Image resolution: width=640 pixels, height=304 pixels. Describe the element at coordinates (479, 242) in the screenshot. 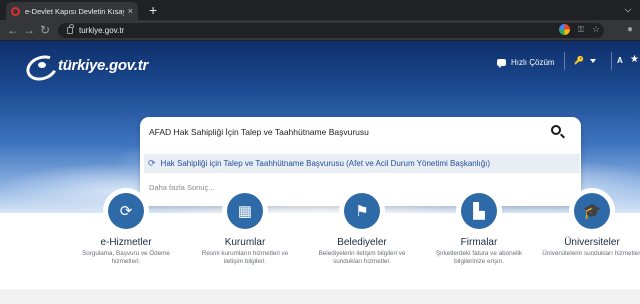

I see `category-title: Firmalar` at that location.